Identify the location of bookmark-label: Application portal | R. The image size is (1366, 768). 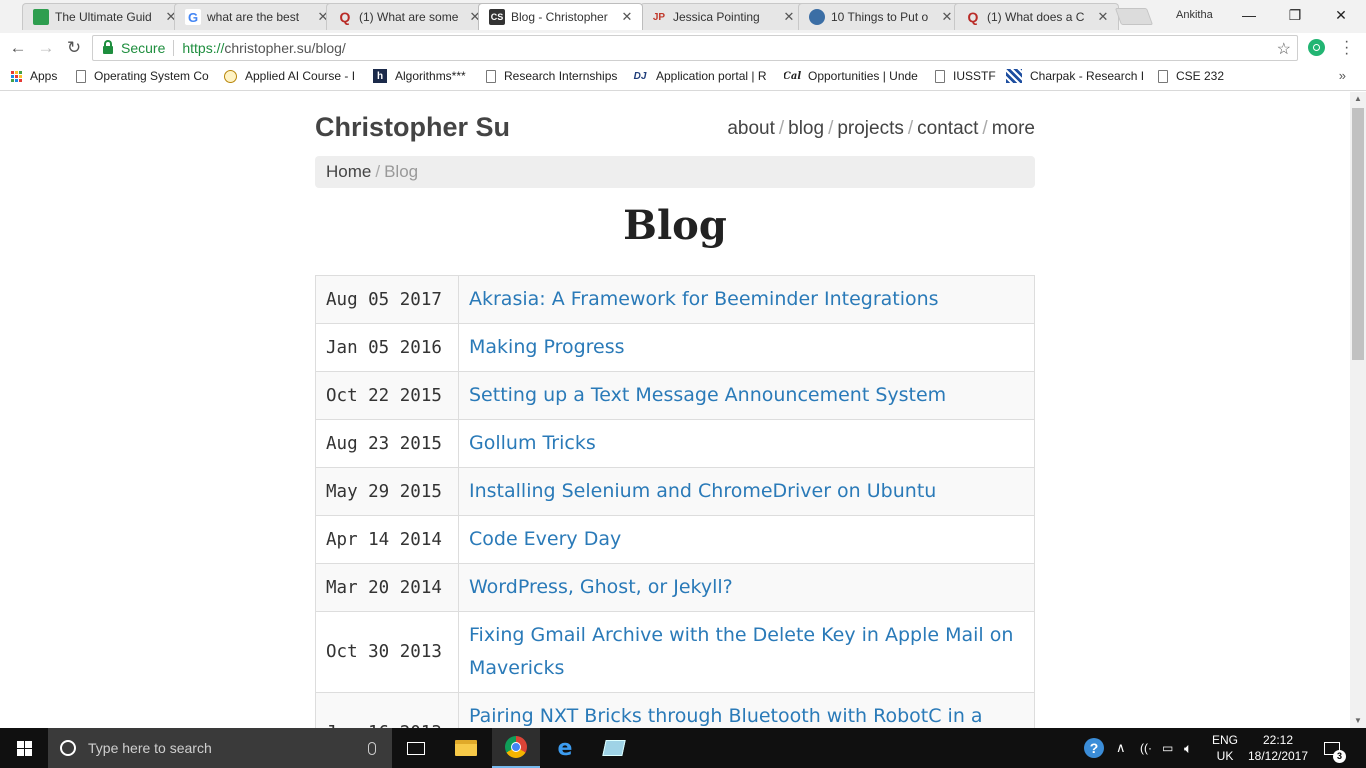
(711, 76).